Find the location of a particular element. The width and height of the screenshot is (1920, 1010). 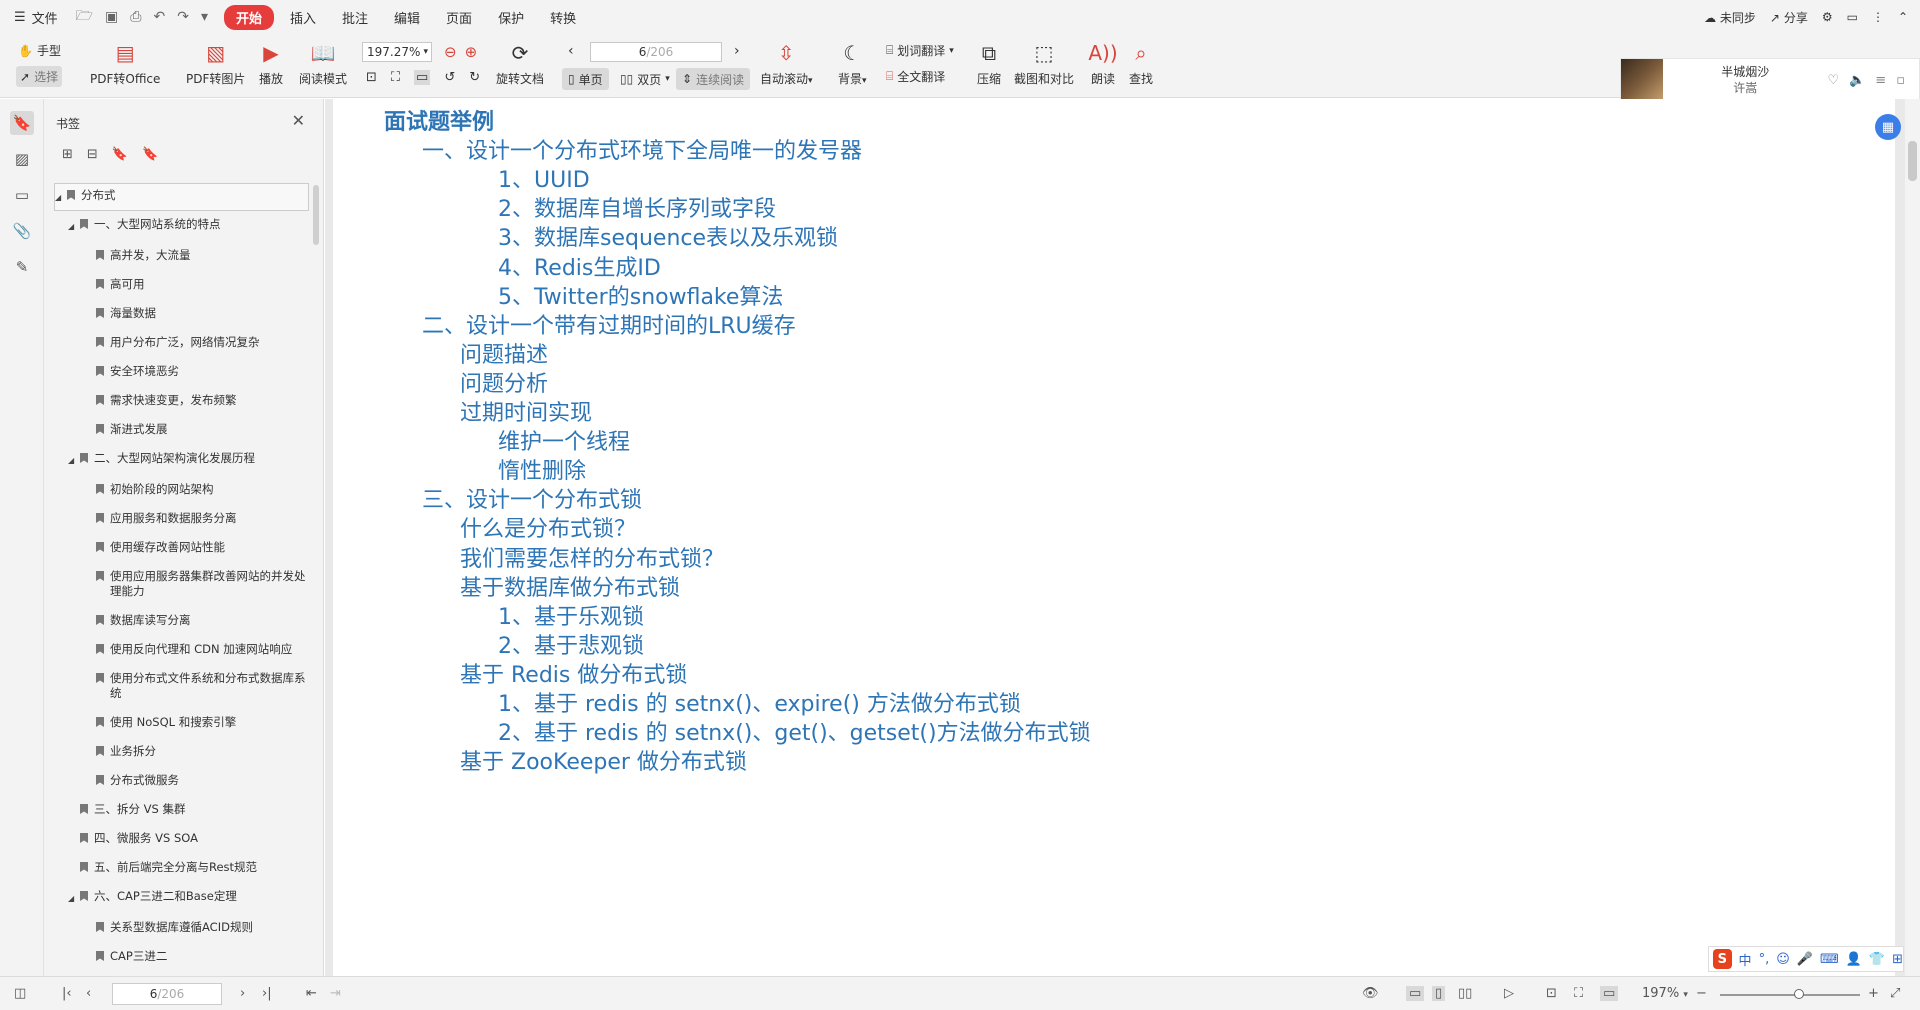

bookmark-item: ◢ 二、大型网站架构演化发展历程 is located at coordinates (181, 460).